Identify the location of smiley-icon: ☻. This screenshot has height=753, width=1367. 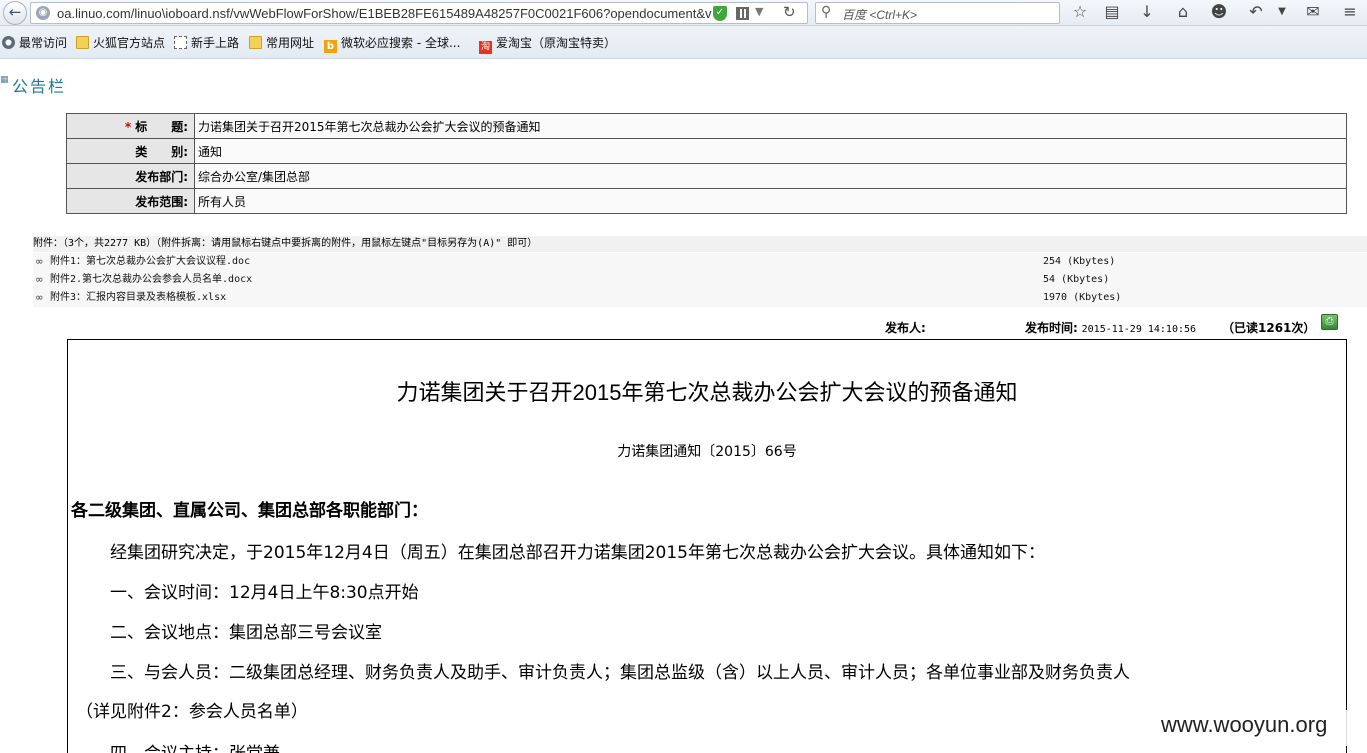
(1219, 12).